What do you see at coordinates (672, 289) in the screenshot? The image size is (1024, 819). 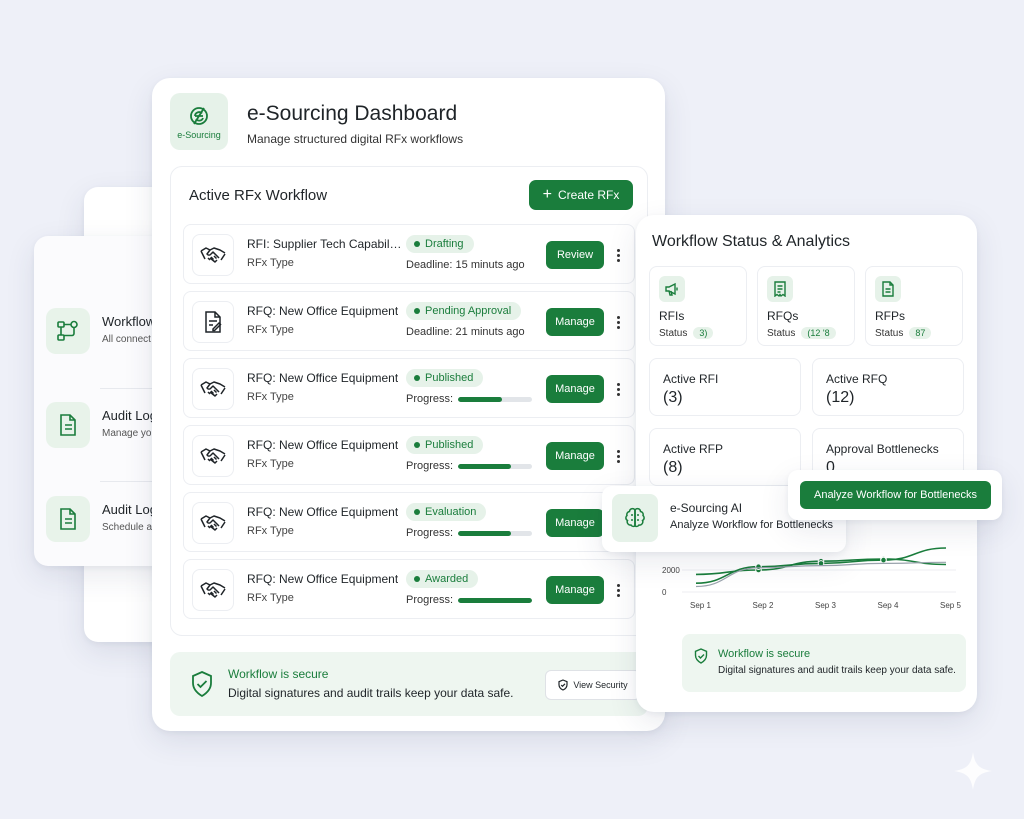 I see `megaphone-icon` at bounding box center [672, 289].